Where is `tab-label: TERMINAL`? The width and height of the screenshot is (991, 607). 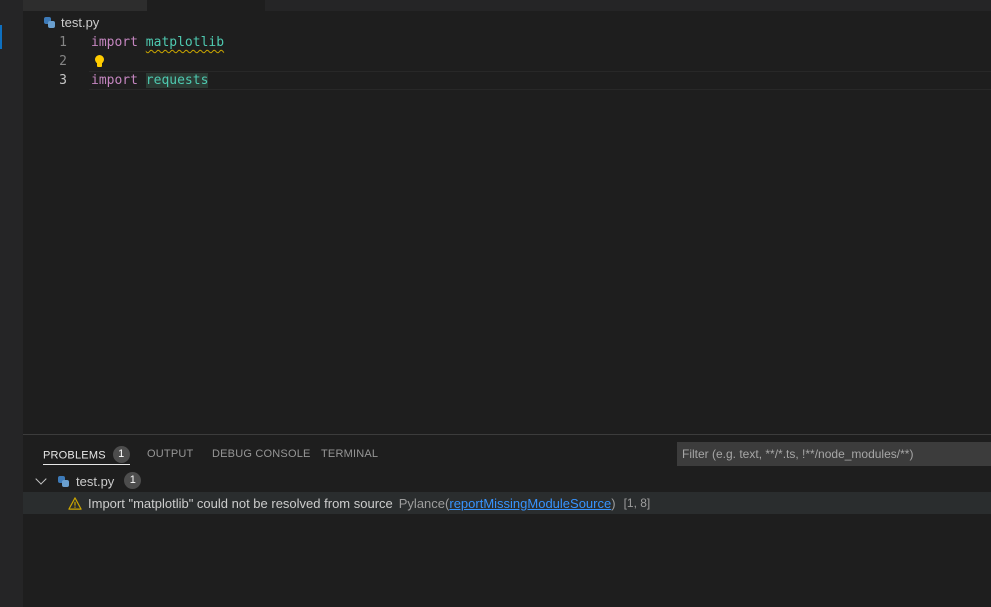 tab-label: TERMINAL is located at coordinates (350, 454).